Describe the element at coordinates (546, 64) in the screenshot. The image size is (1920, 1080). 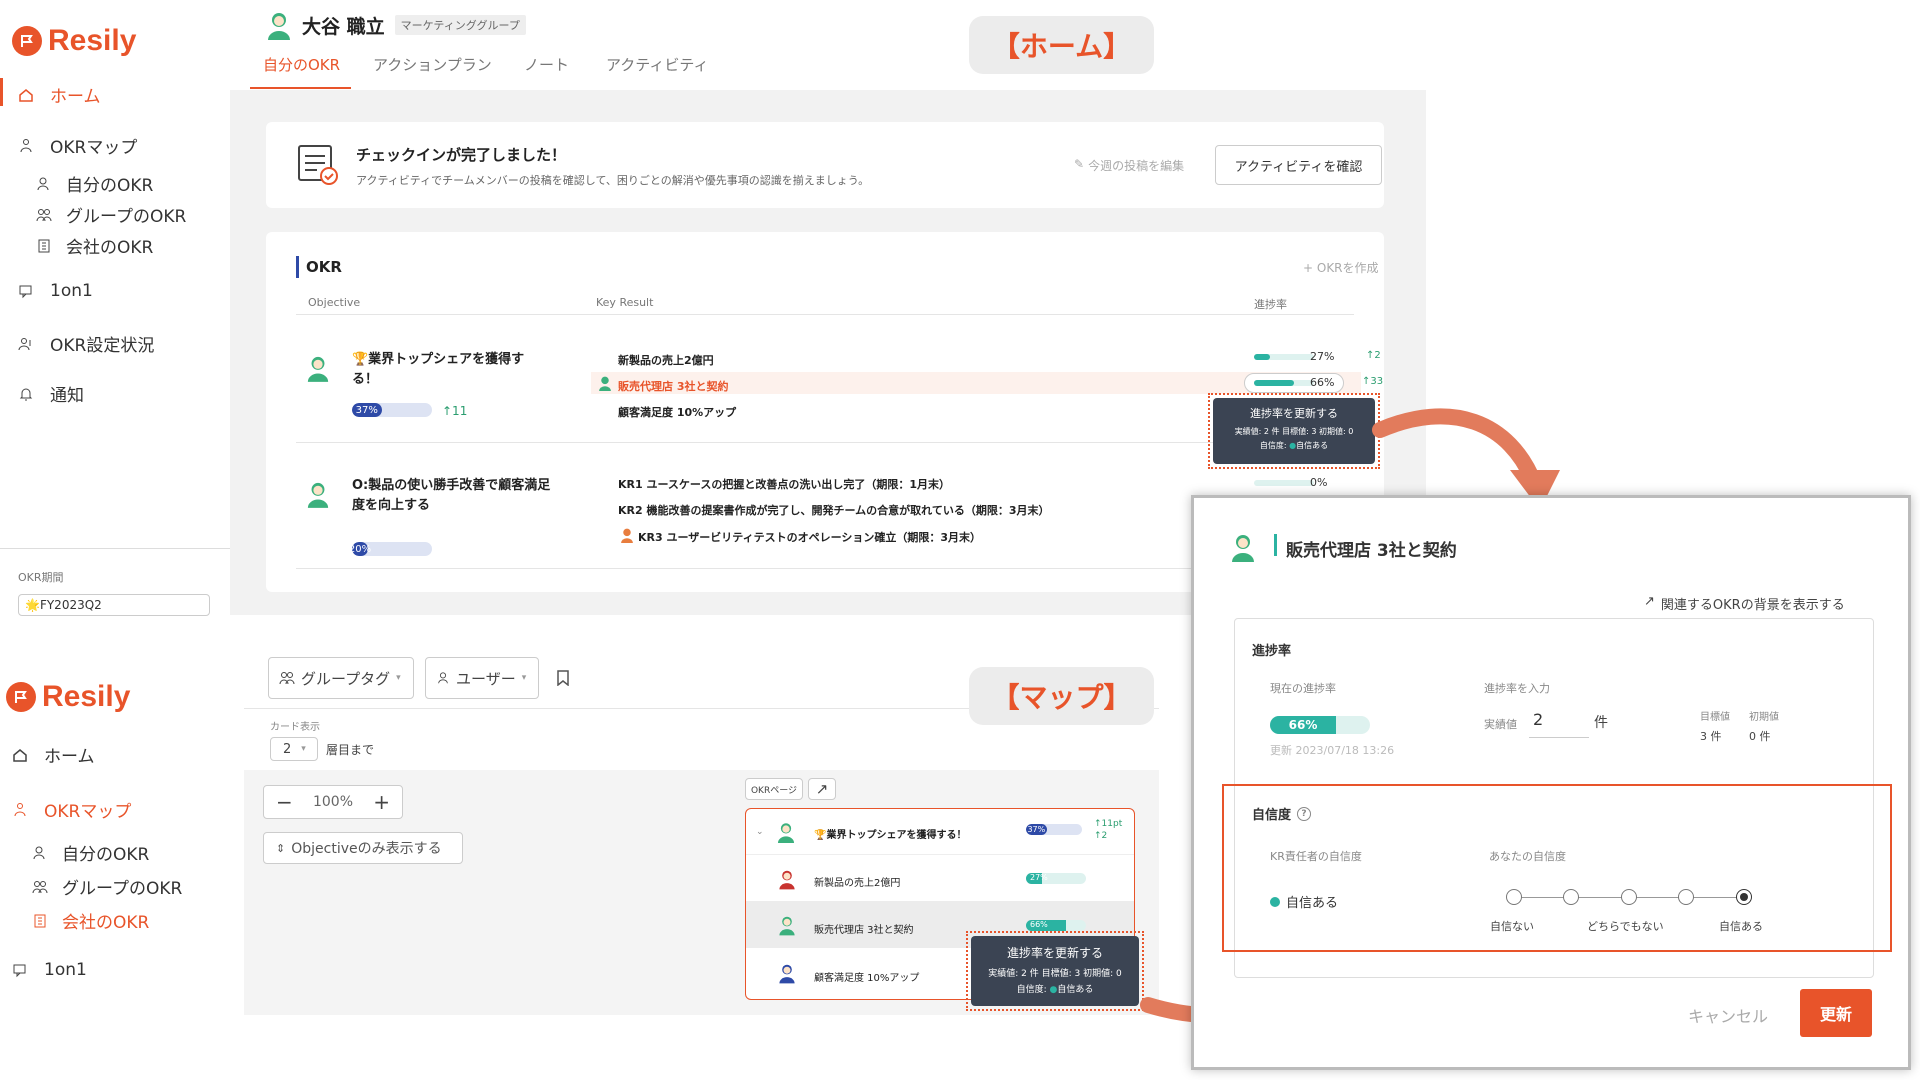
I see `tab-note: ノート` at that location.